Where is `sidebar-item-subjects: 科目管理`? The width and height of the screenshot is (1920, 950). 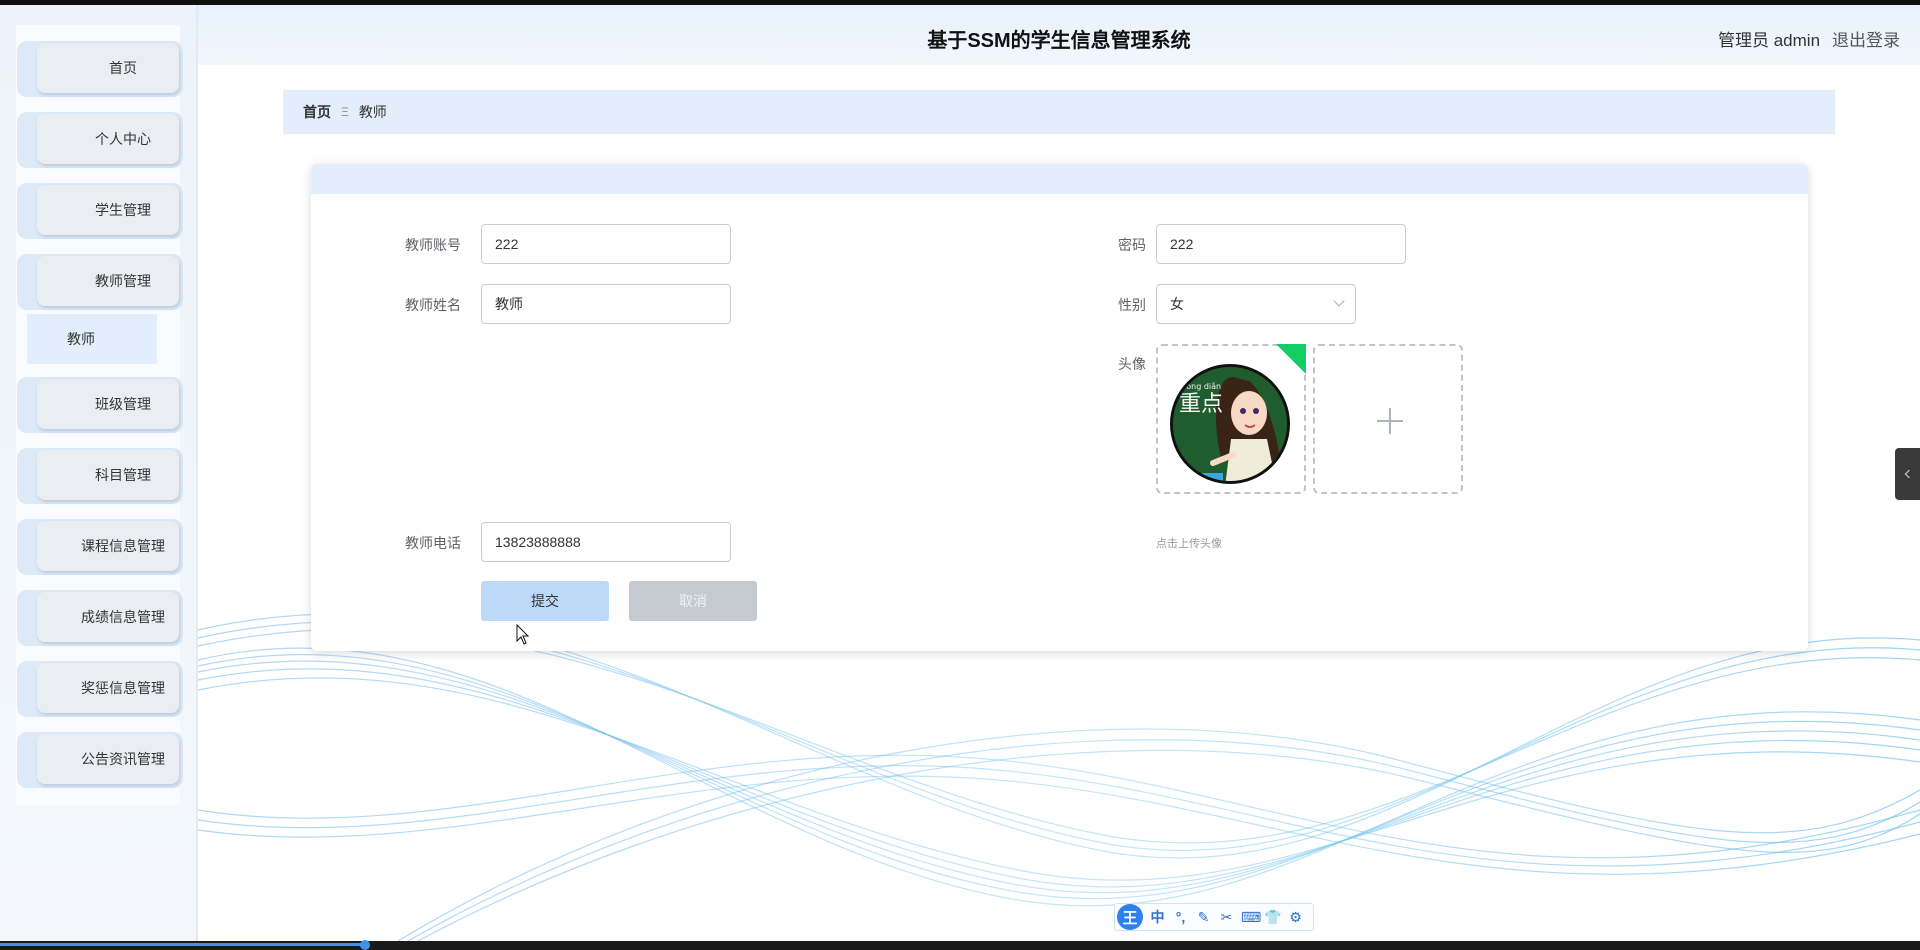
sidebar-item-subjects: 科目管理 is located at coordinates (100, 476).